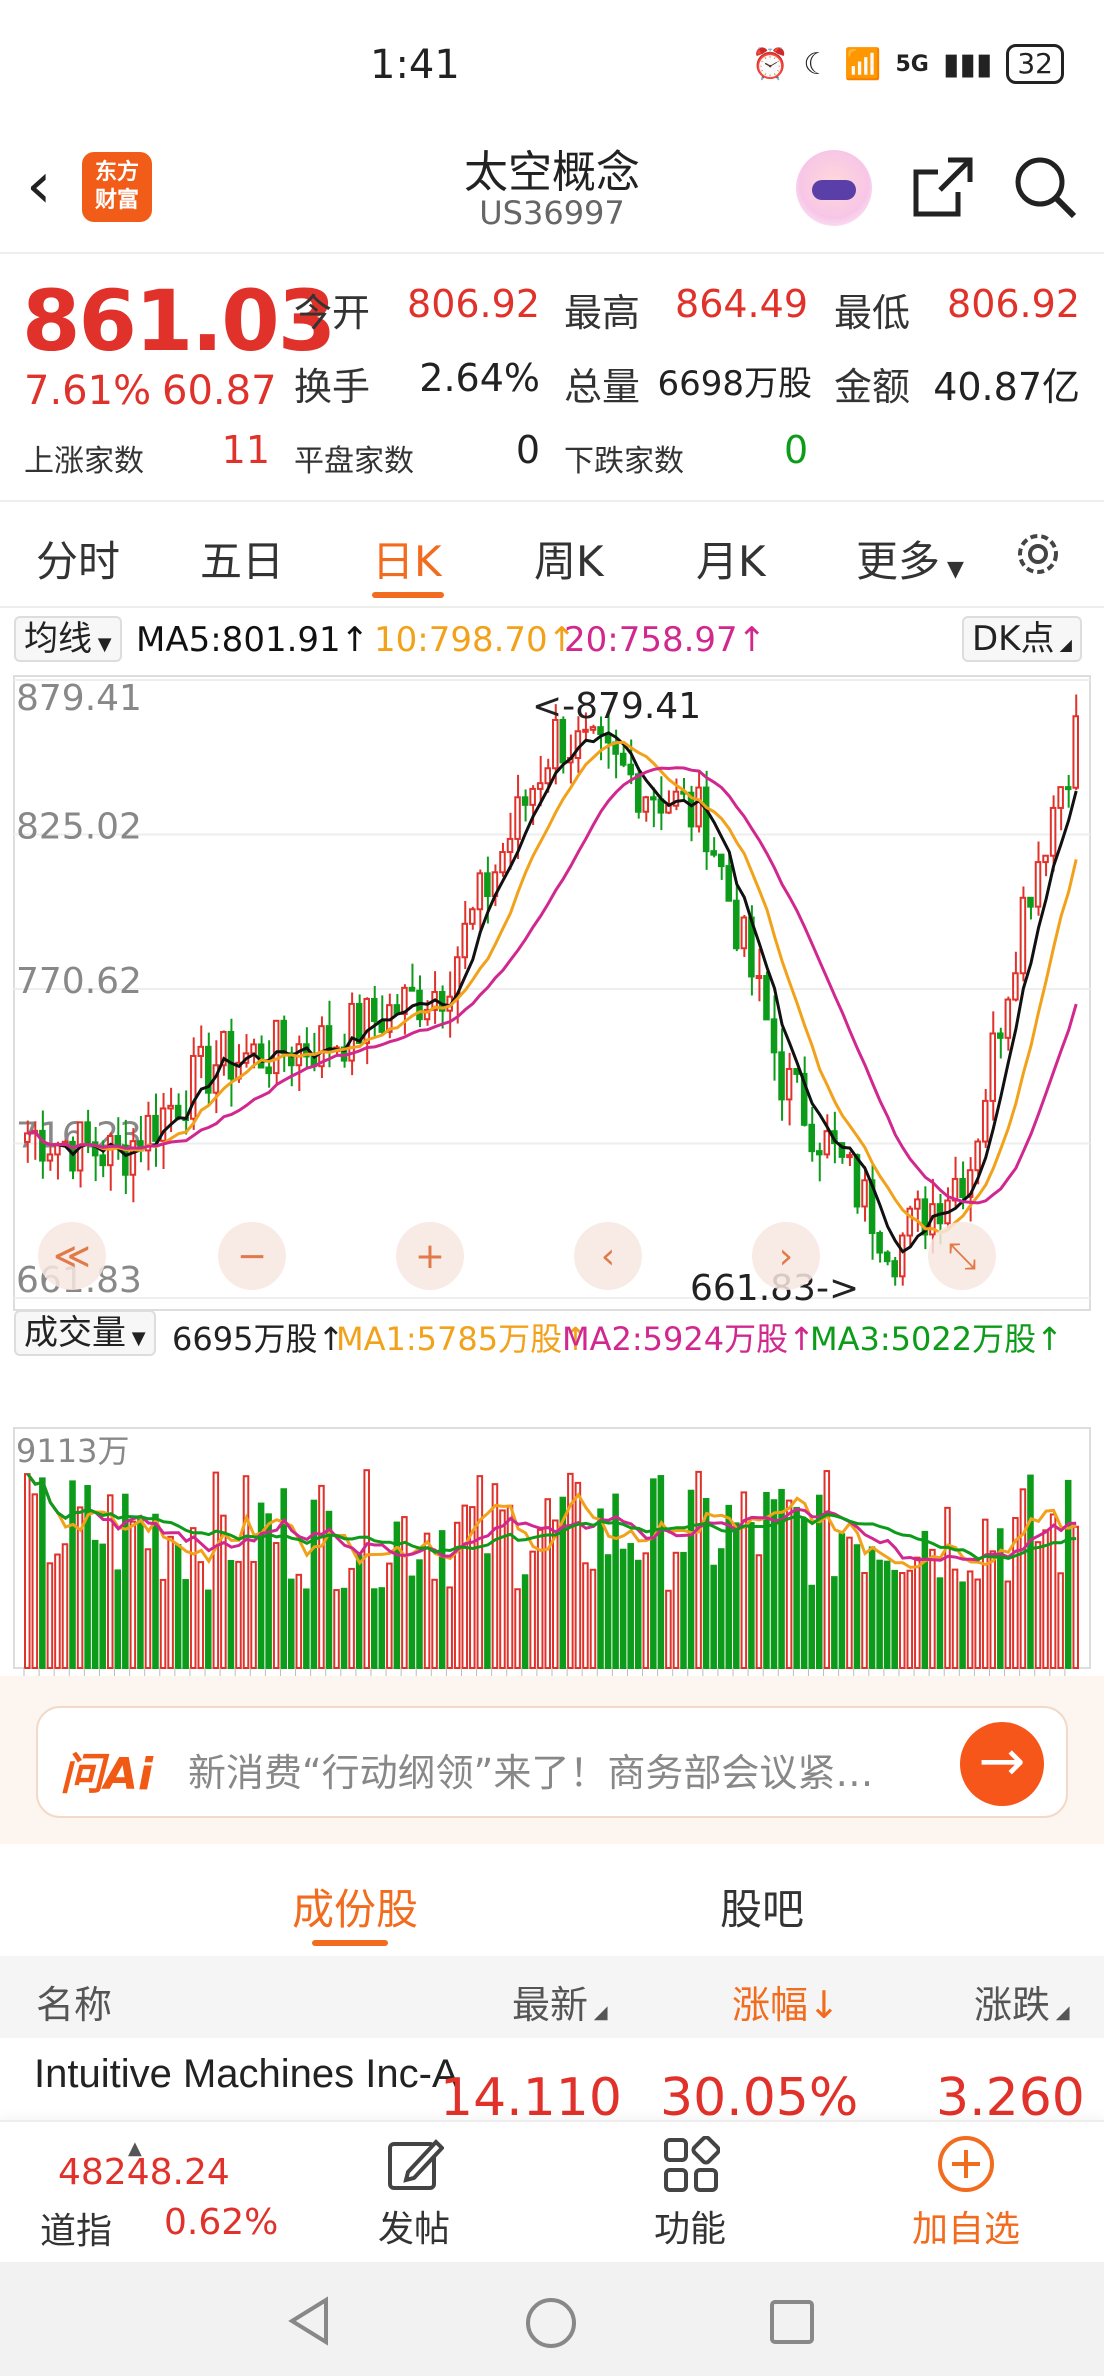  Describe the element at coordinates (1022, 2001) in the screenshot. I see `col-change: 涨跌 ◢` at that location.